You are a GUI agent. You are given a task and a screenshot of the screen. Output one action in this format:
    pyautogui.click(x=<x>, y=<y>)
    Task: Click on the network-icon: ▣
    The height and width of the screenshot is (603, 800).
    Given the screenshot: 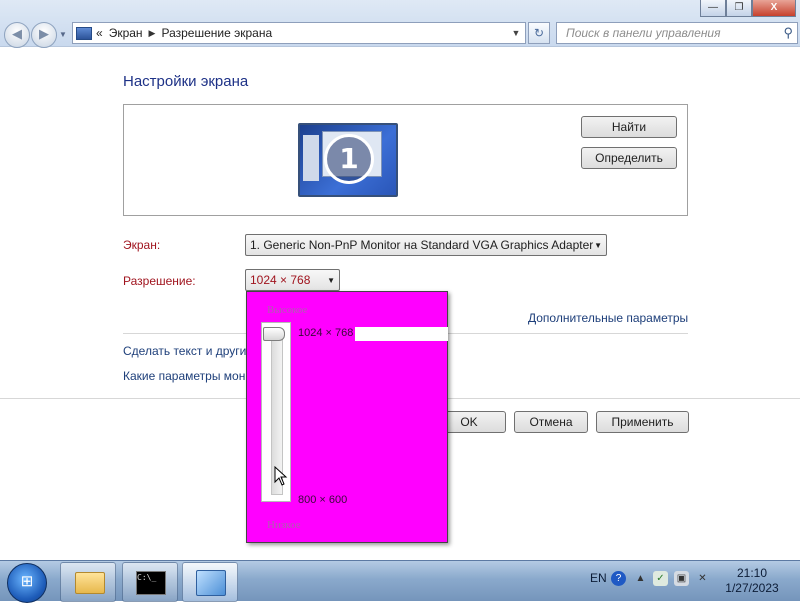 What is the action you would take?
    pyautogui.click(x=681, y=578)
    